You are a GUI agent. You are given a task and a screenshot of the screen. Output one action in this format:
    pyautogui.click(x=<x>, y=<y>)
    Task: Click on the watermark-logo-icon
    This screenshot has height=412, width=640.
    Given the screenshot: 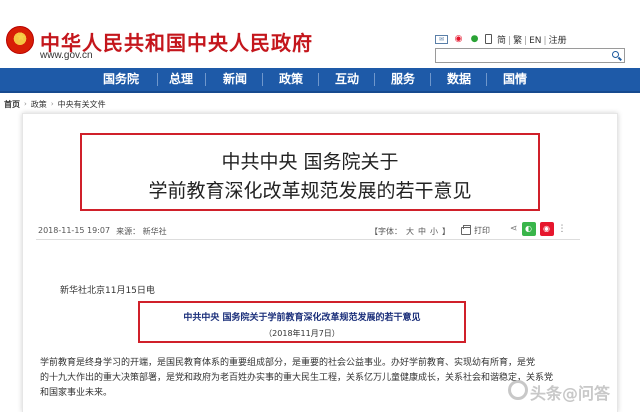 What is the action you would take?
    pyautogui.click(x=518, y=390)
    